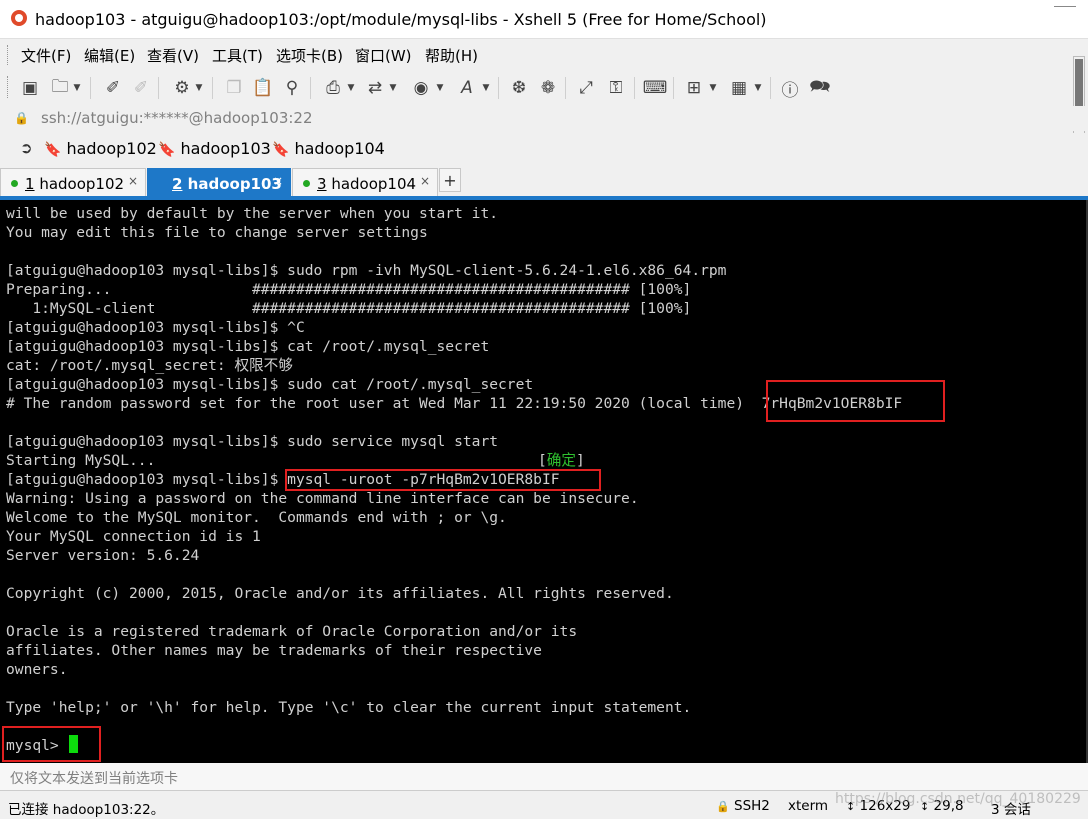 The height and width of the screenshot is (819, 1088). I want to click on link-label: hadoop103, so click(225, 148).